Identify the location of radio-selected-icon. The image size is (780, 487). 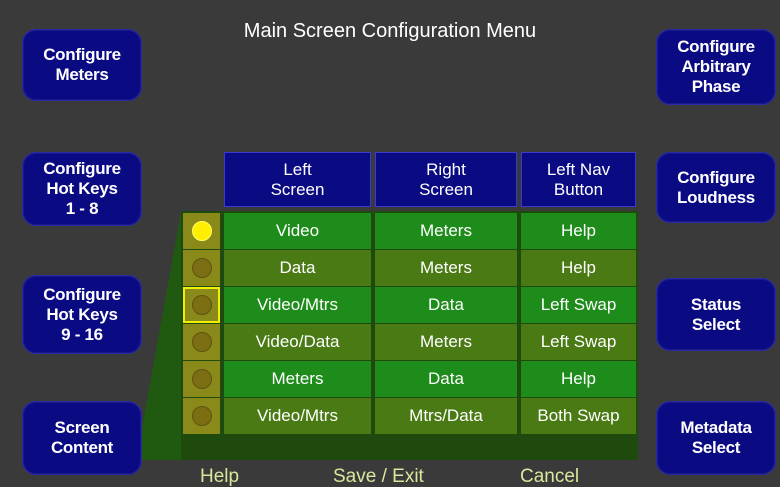
(201, 231).